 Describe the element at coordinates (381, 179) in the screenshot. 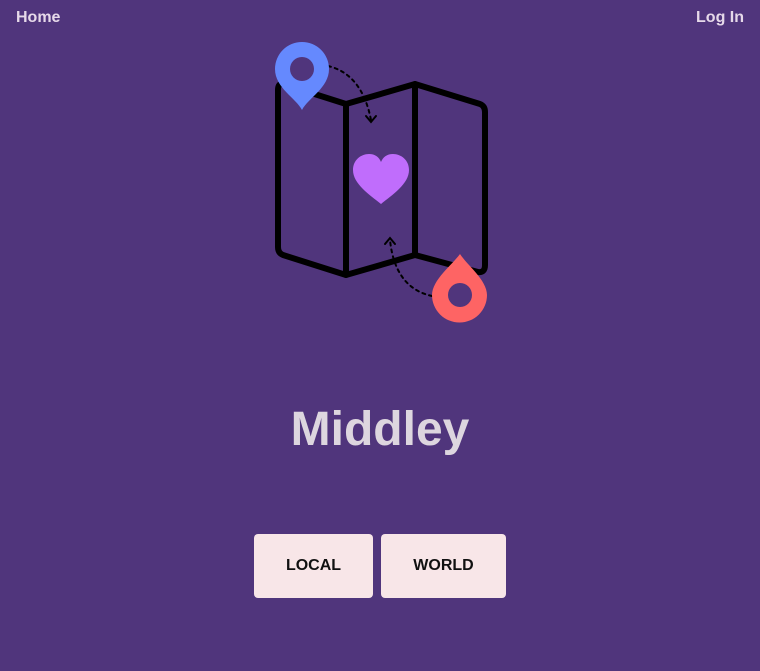

I see `heart-icon` at that location.